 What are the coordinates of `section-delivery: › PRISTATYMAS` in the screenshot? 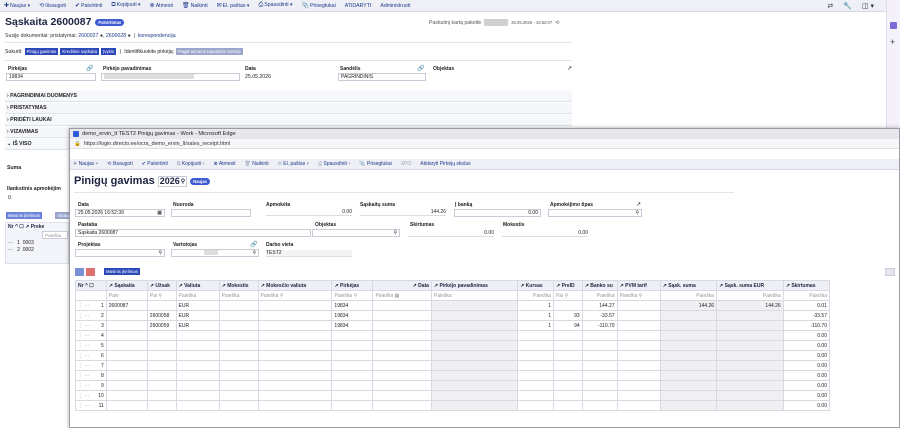 It's located at (288, 108).